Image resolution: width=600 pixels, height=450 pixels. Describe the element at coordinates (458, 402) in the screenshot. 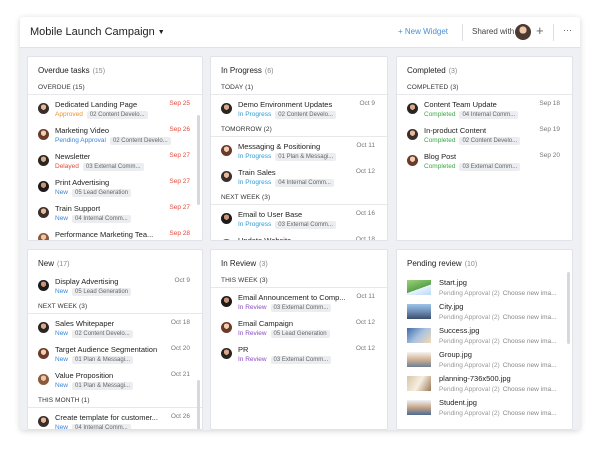

I see `file-name: Student.jpg` at that location.